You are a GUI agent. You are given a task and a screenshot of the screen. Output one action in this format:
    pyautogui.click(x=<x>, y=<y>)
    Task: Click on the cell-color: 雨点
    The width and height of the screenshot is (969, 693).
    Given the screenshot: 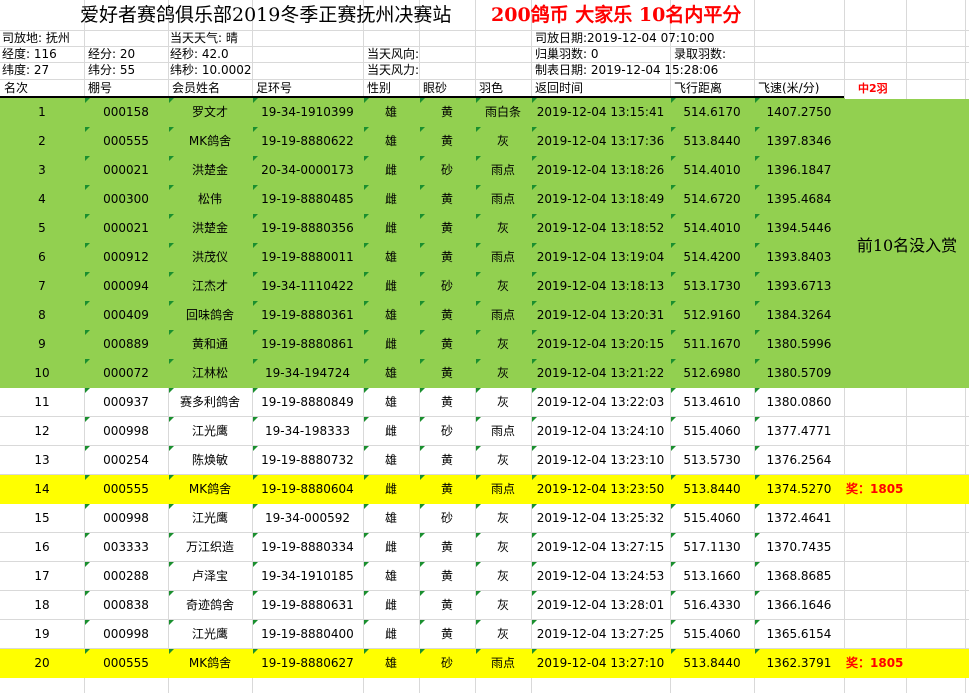 What is the action you would take?
    pyautogui.click(x=502, y=489)
    